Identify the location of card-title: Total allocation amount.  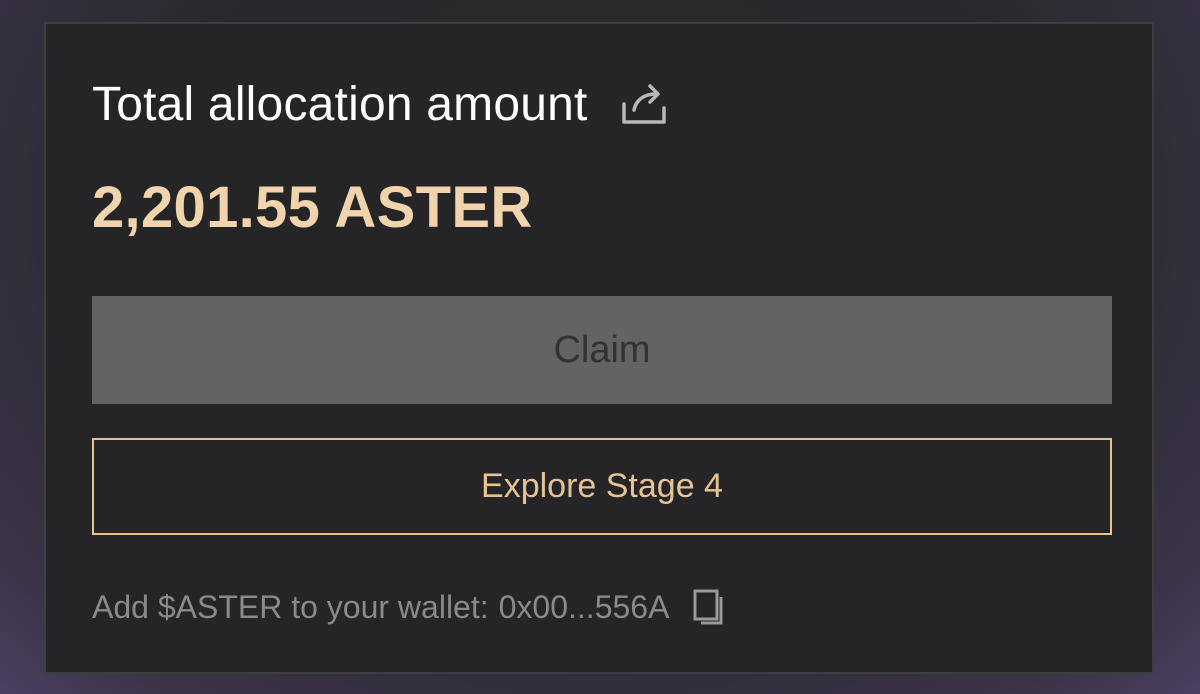
(340, 104).